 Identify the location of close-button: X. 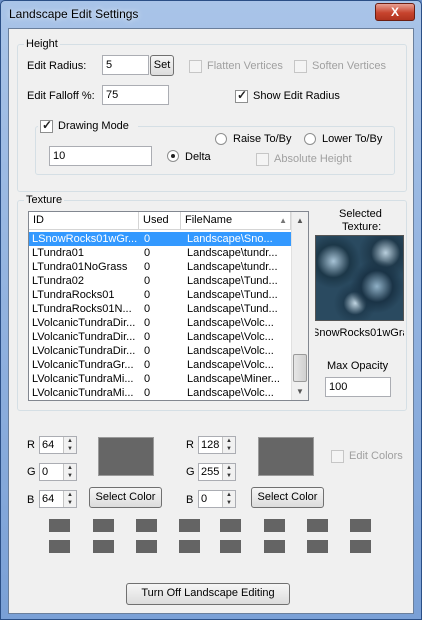
(395, 12).